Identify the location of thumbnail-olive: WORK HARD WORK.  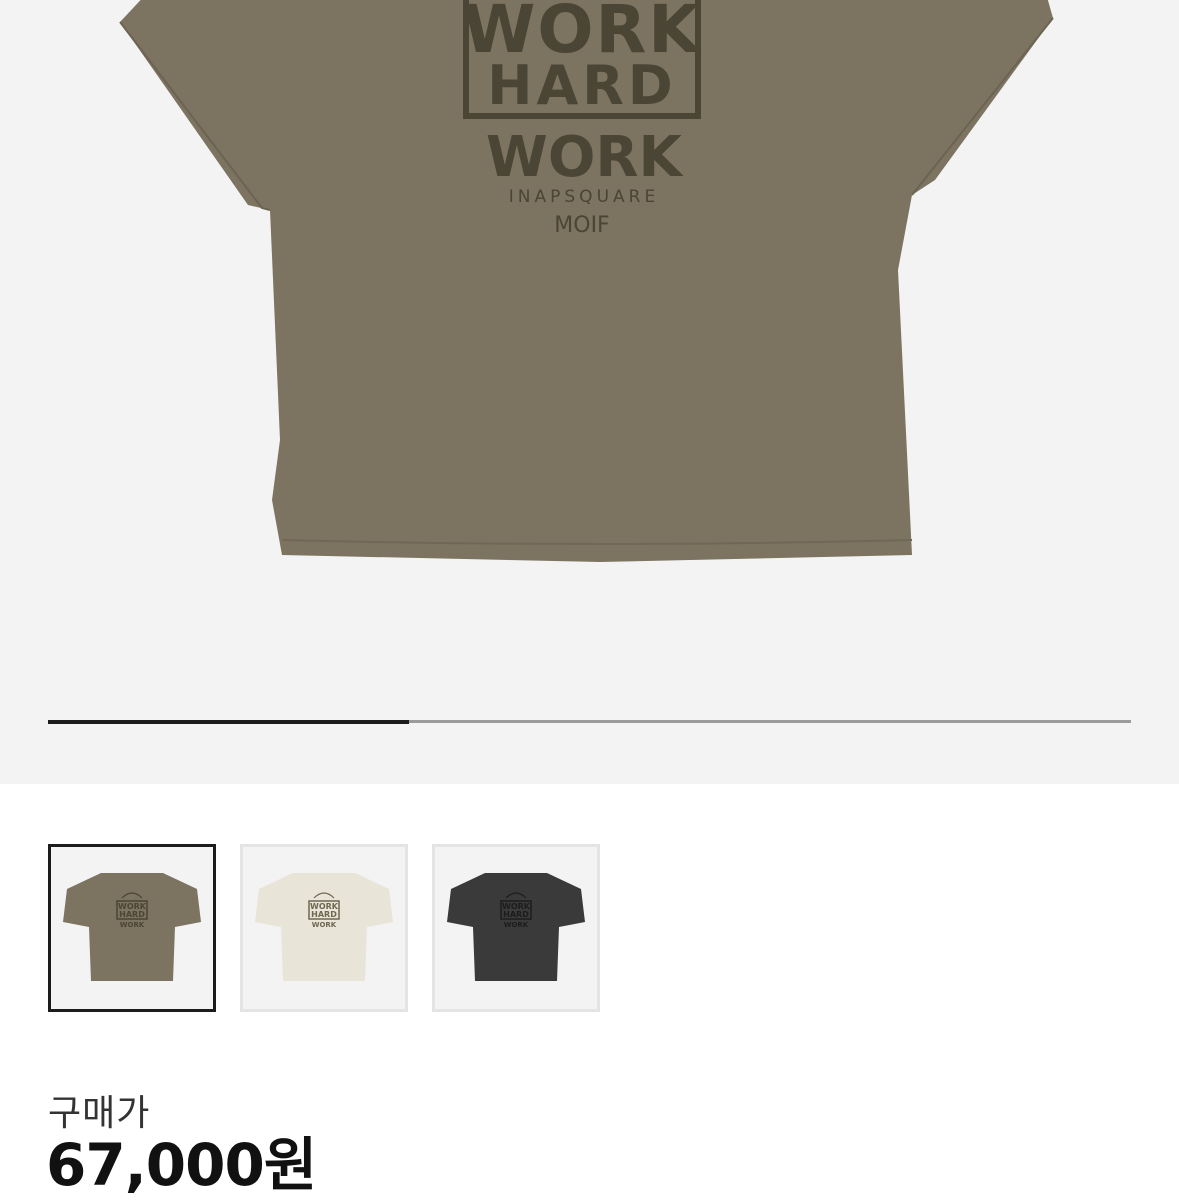
(132, 928).